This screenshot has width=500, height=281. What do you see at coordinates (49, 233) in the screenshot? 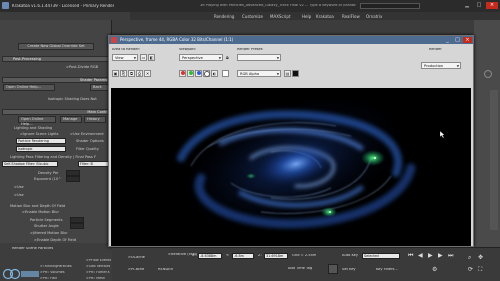
I see `jittered-motion-blur-toggle: >Jittered Motion Blur` at bounding box center [49, 233].